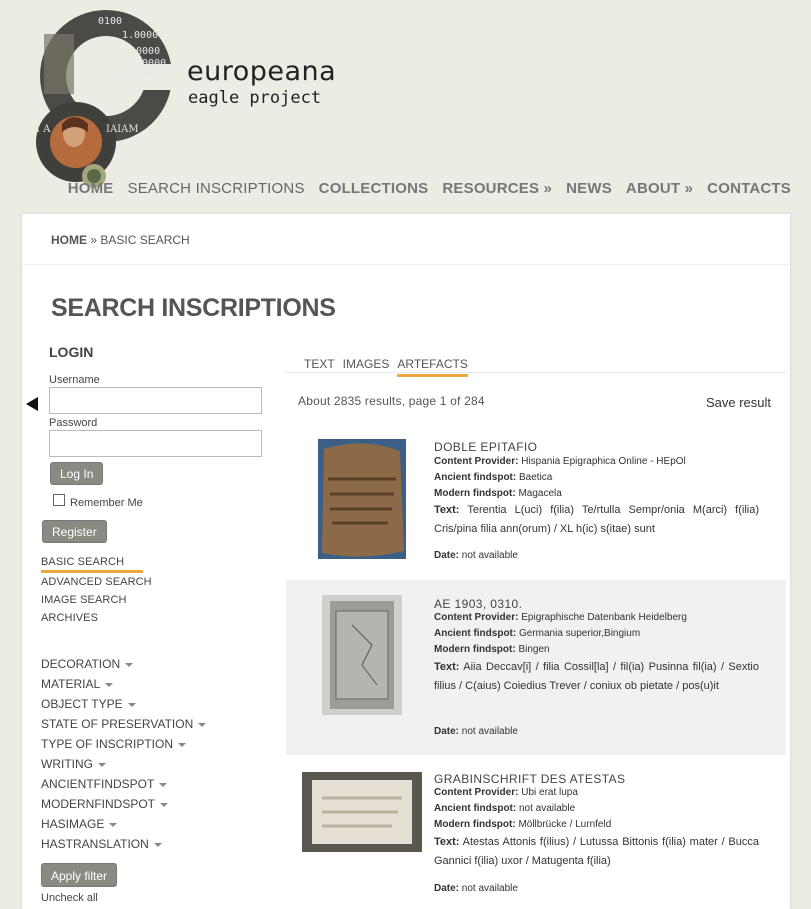 Image resolution: width=811 pixels, height=909 pixels. Describe the element at coordinates (529, 779) in the screenshot. I see `result-title: GRABINSCHRIFT DES ATESTAS` at that location.